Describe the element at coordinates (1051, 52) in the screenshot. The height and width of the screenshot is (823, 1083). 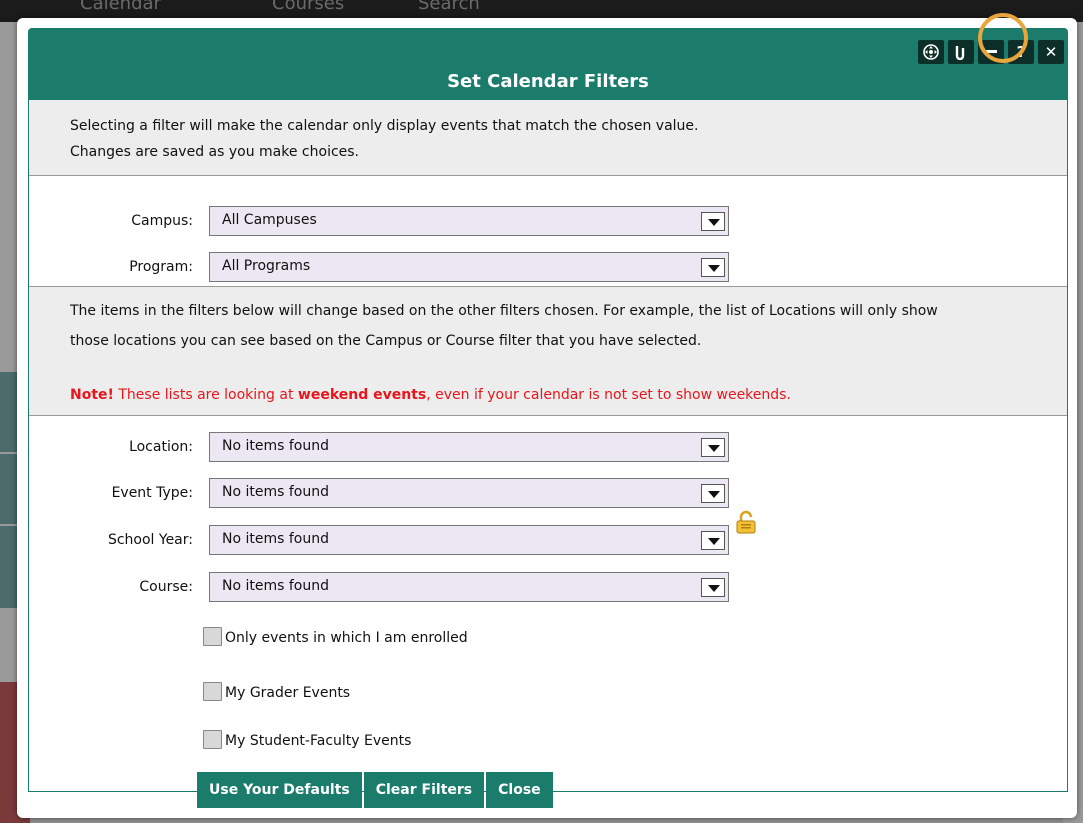
I see `close-icon: ✕` at that location.